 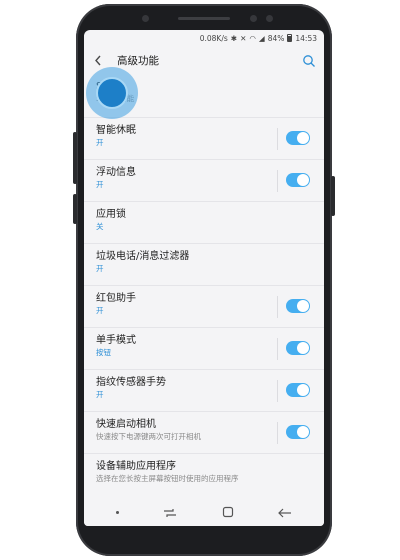 What do you see at coordinates (204, 307) in the screenshot?
I see `list-item-red-packet: 红包助手 开` at bounding box center [204, 307].